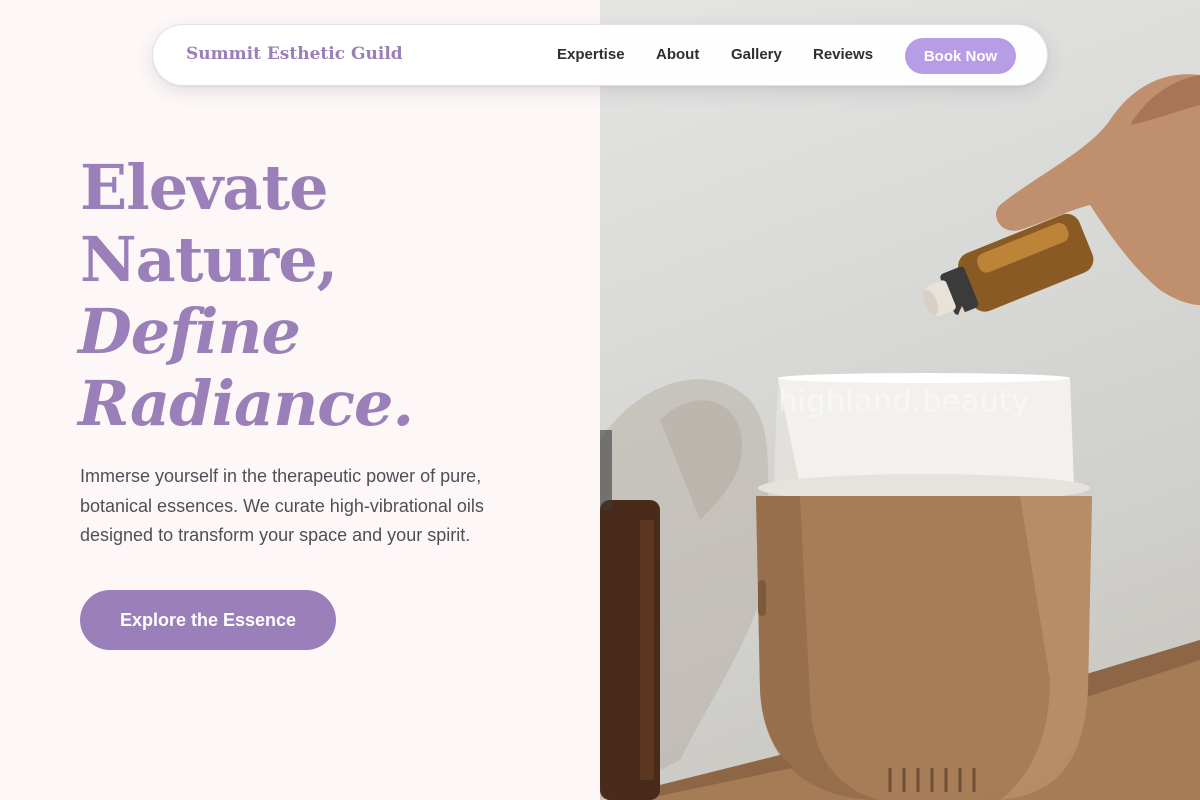  What do you see at coordinates (756, 54) in the screenshot?
I see `nav-link-gallery: Gallery` at bounding box center [756, 54].